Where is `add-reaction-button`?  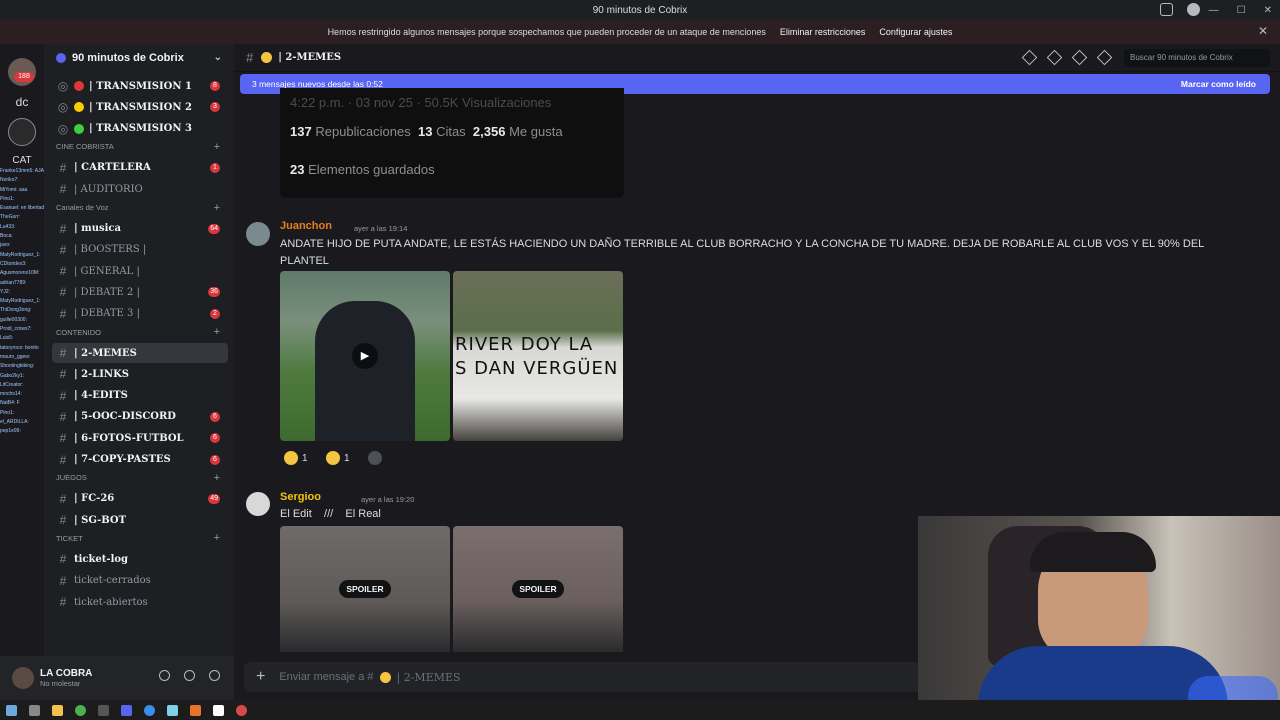 add-reaction-button is located at coordinates (375, 458).